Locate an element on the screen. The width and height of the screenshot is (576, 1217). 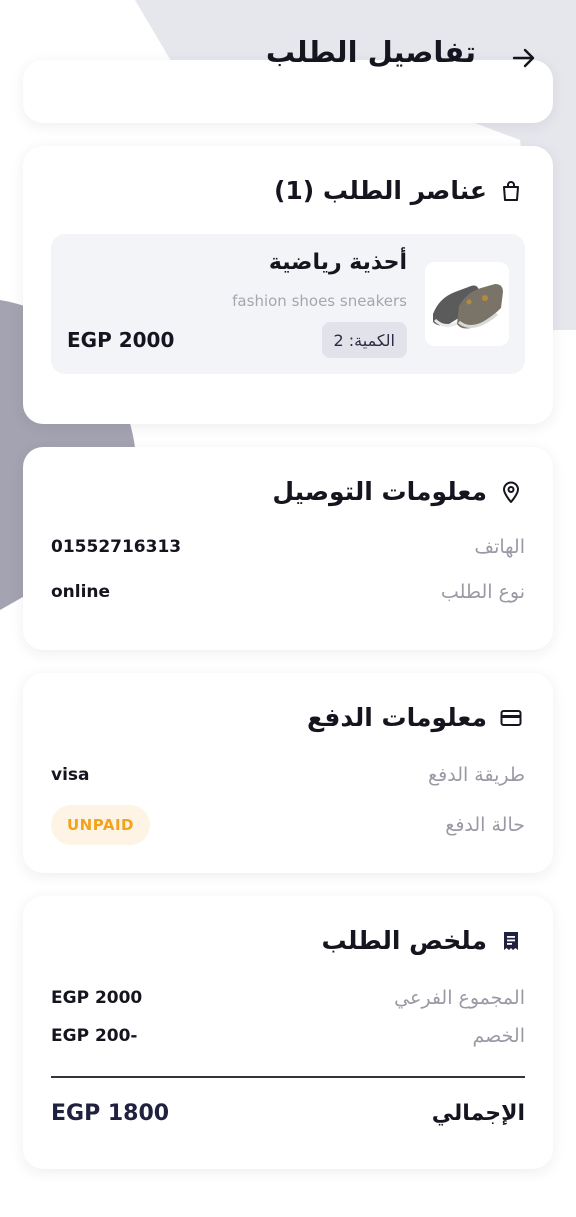
total-label: الإجمالي is located at coordinates (478, 1113).